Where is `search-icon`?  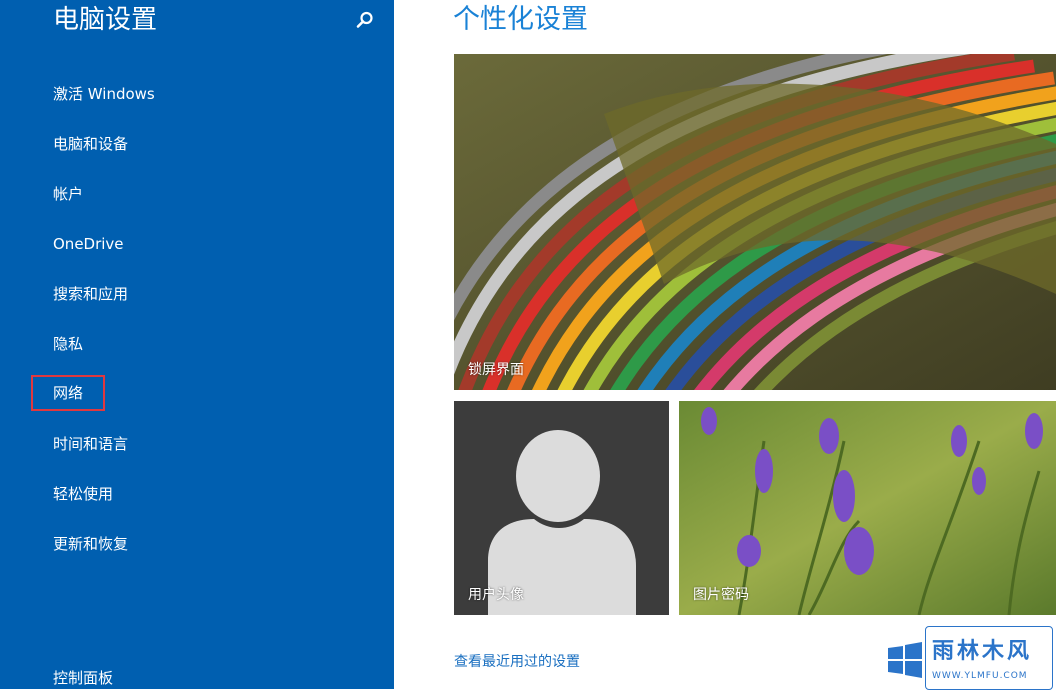
search-icon is located at coordinates (365, 20).